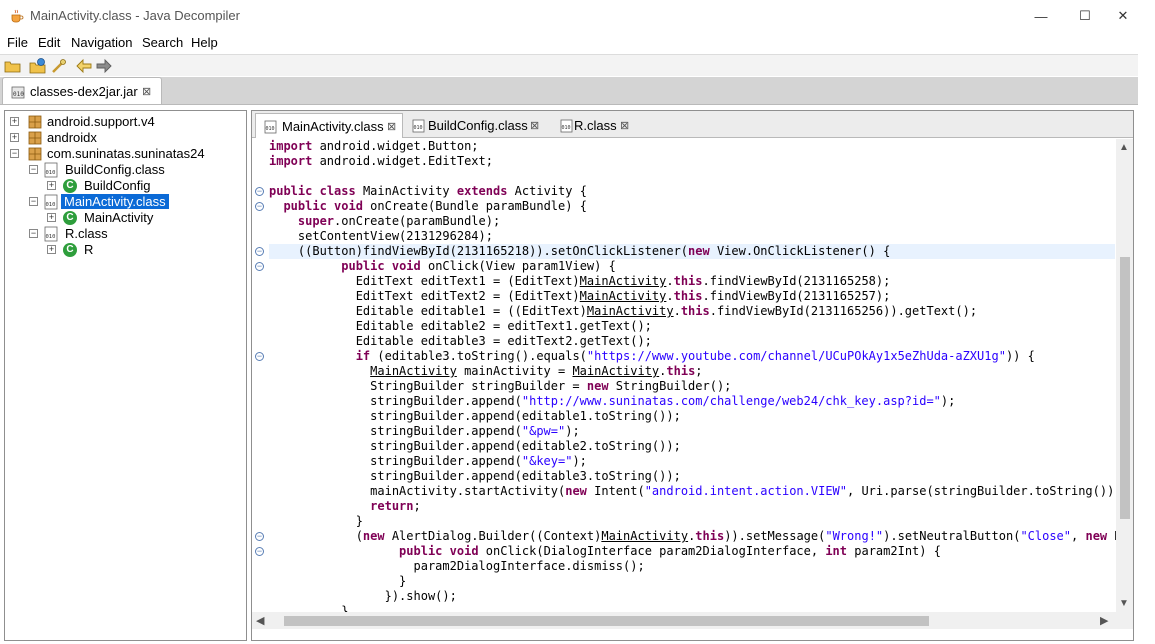 The width and height of the screenshot is (1155, 644). Describe the element at coordinates (606, 621) in the screenshot. I see `horizontal-scroll-thumb` at that location.